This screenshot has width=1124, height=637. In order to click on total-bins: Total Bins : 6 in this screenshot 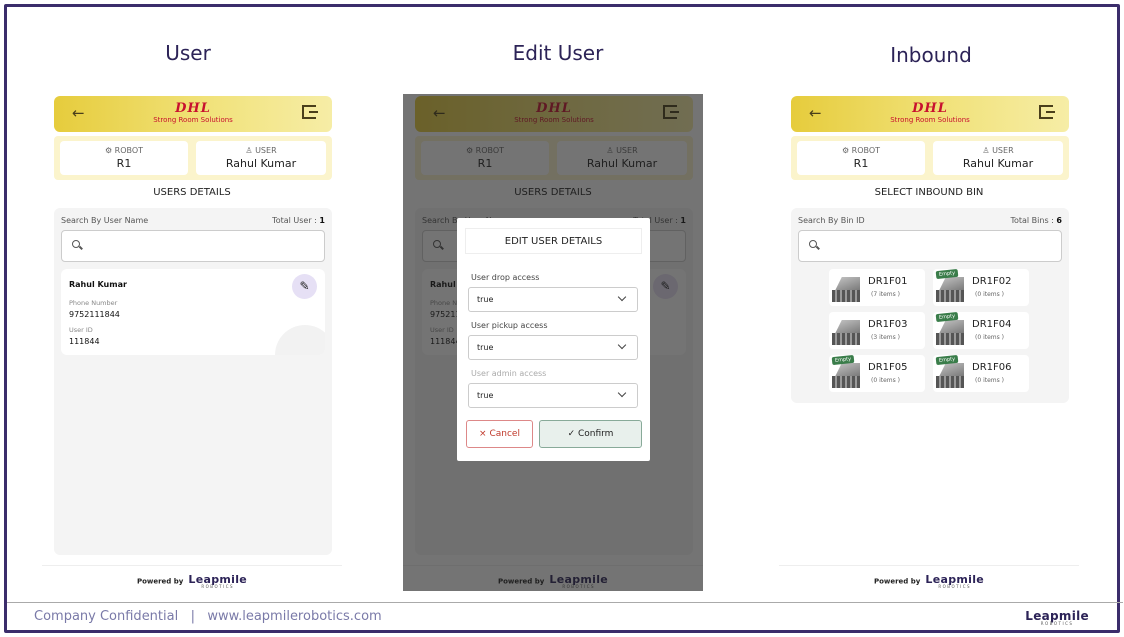, I will do `click(1036, 220)`.